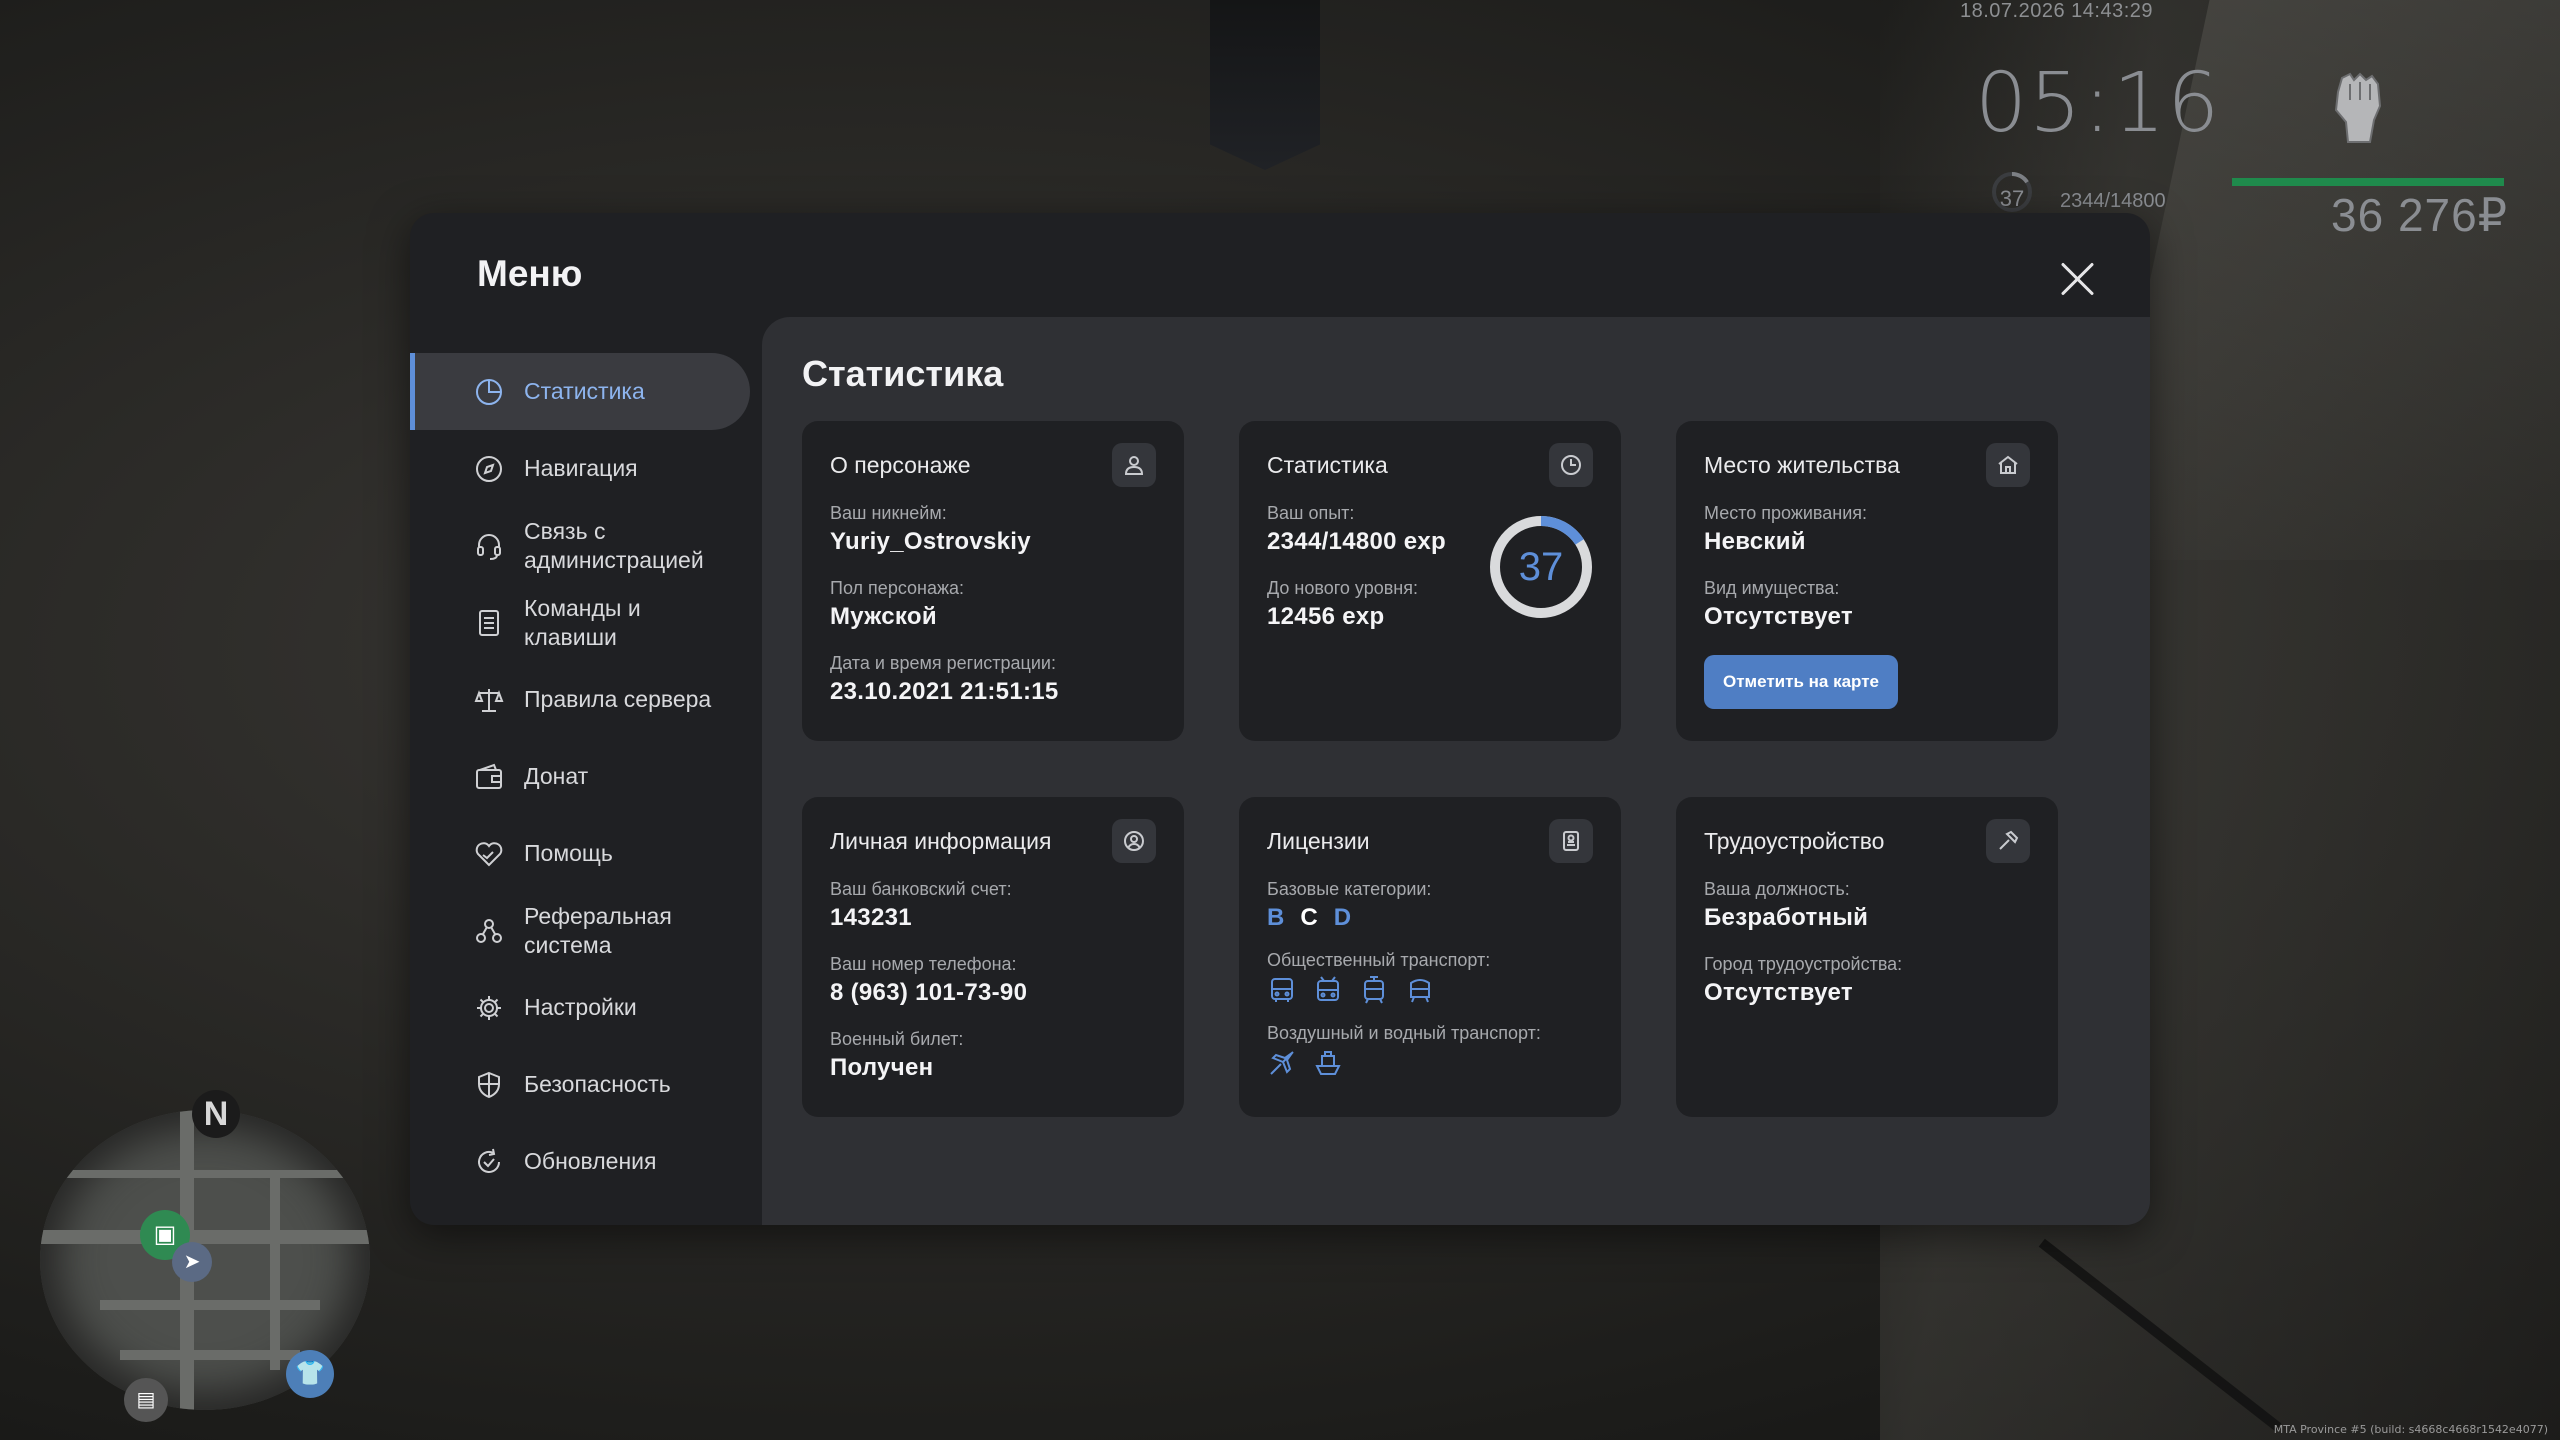 The height and width of the screenshot is (1440, 2560). What do you see at coordinates (1420, 991) in the screenshot?
I see `metro-icon` at bounding box center [1420, 991].